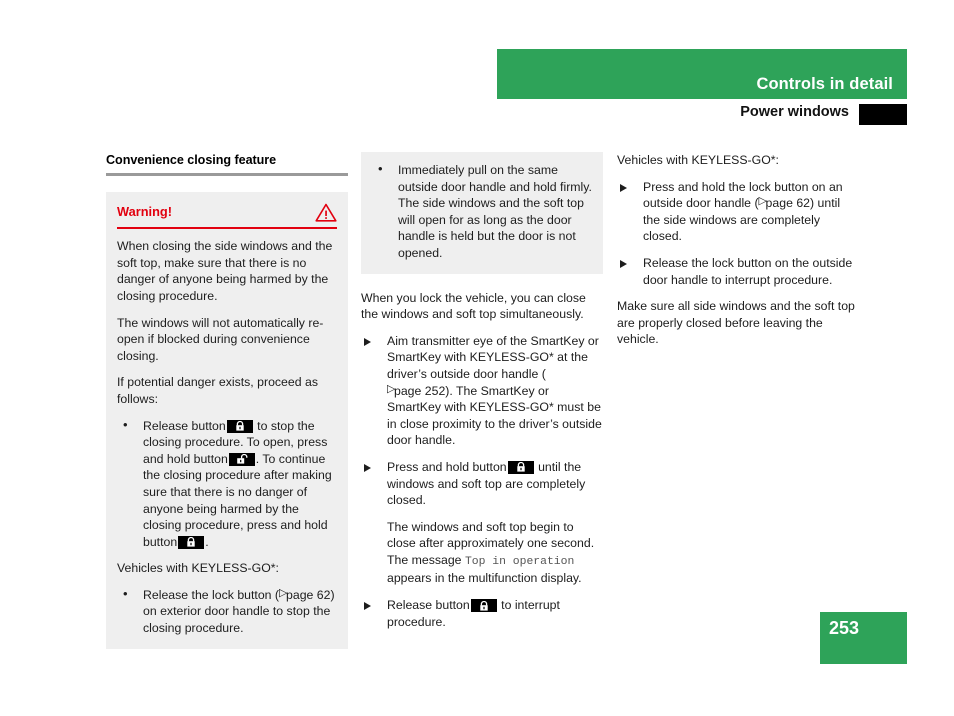  I want to click on header-green-band: Controls in detail, so click(702, 74).